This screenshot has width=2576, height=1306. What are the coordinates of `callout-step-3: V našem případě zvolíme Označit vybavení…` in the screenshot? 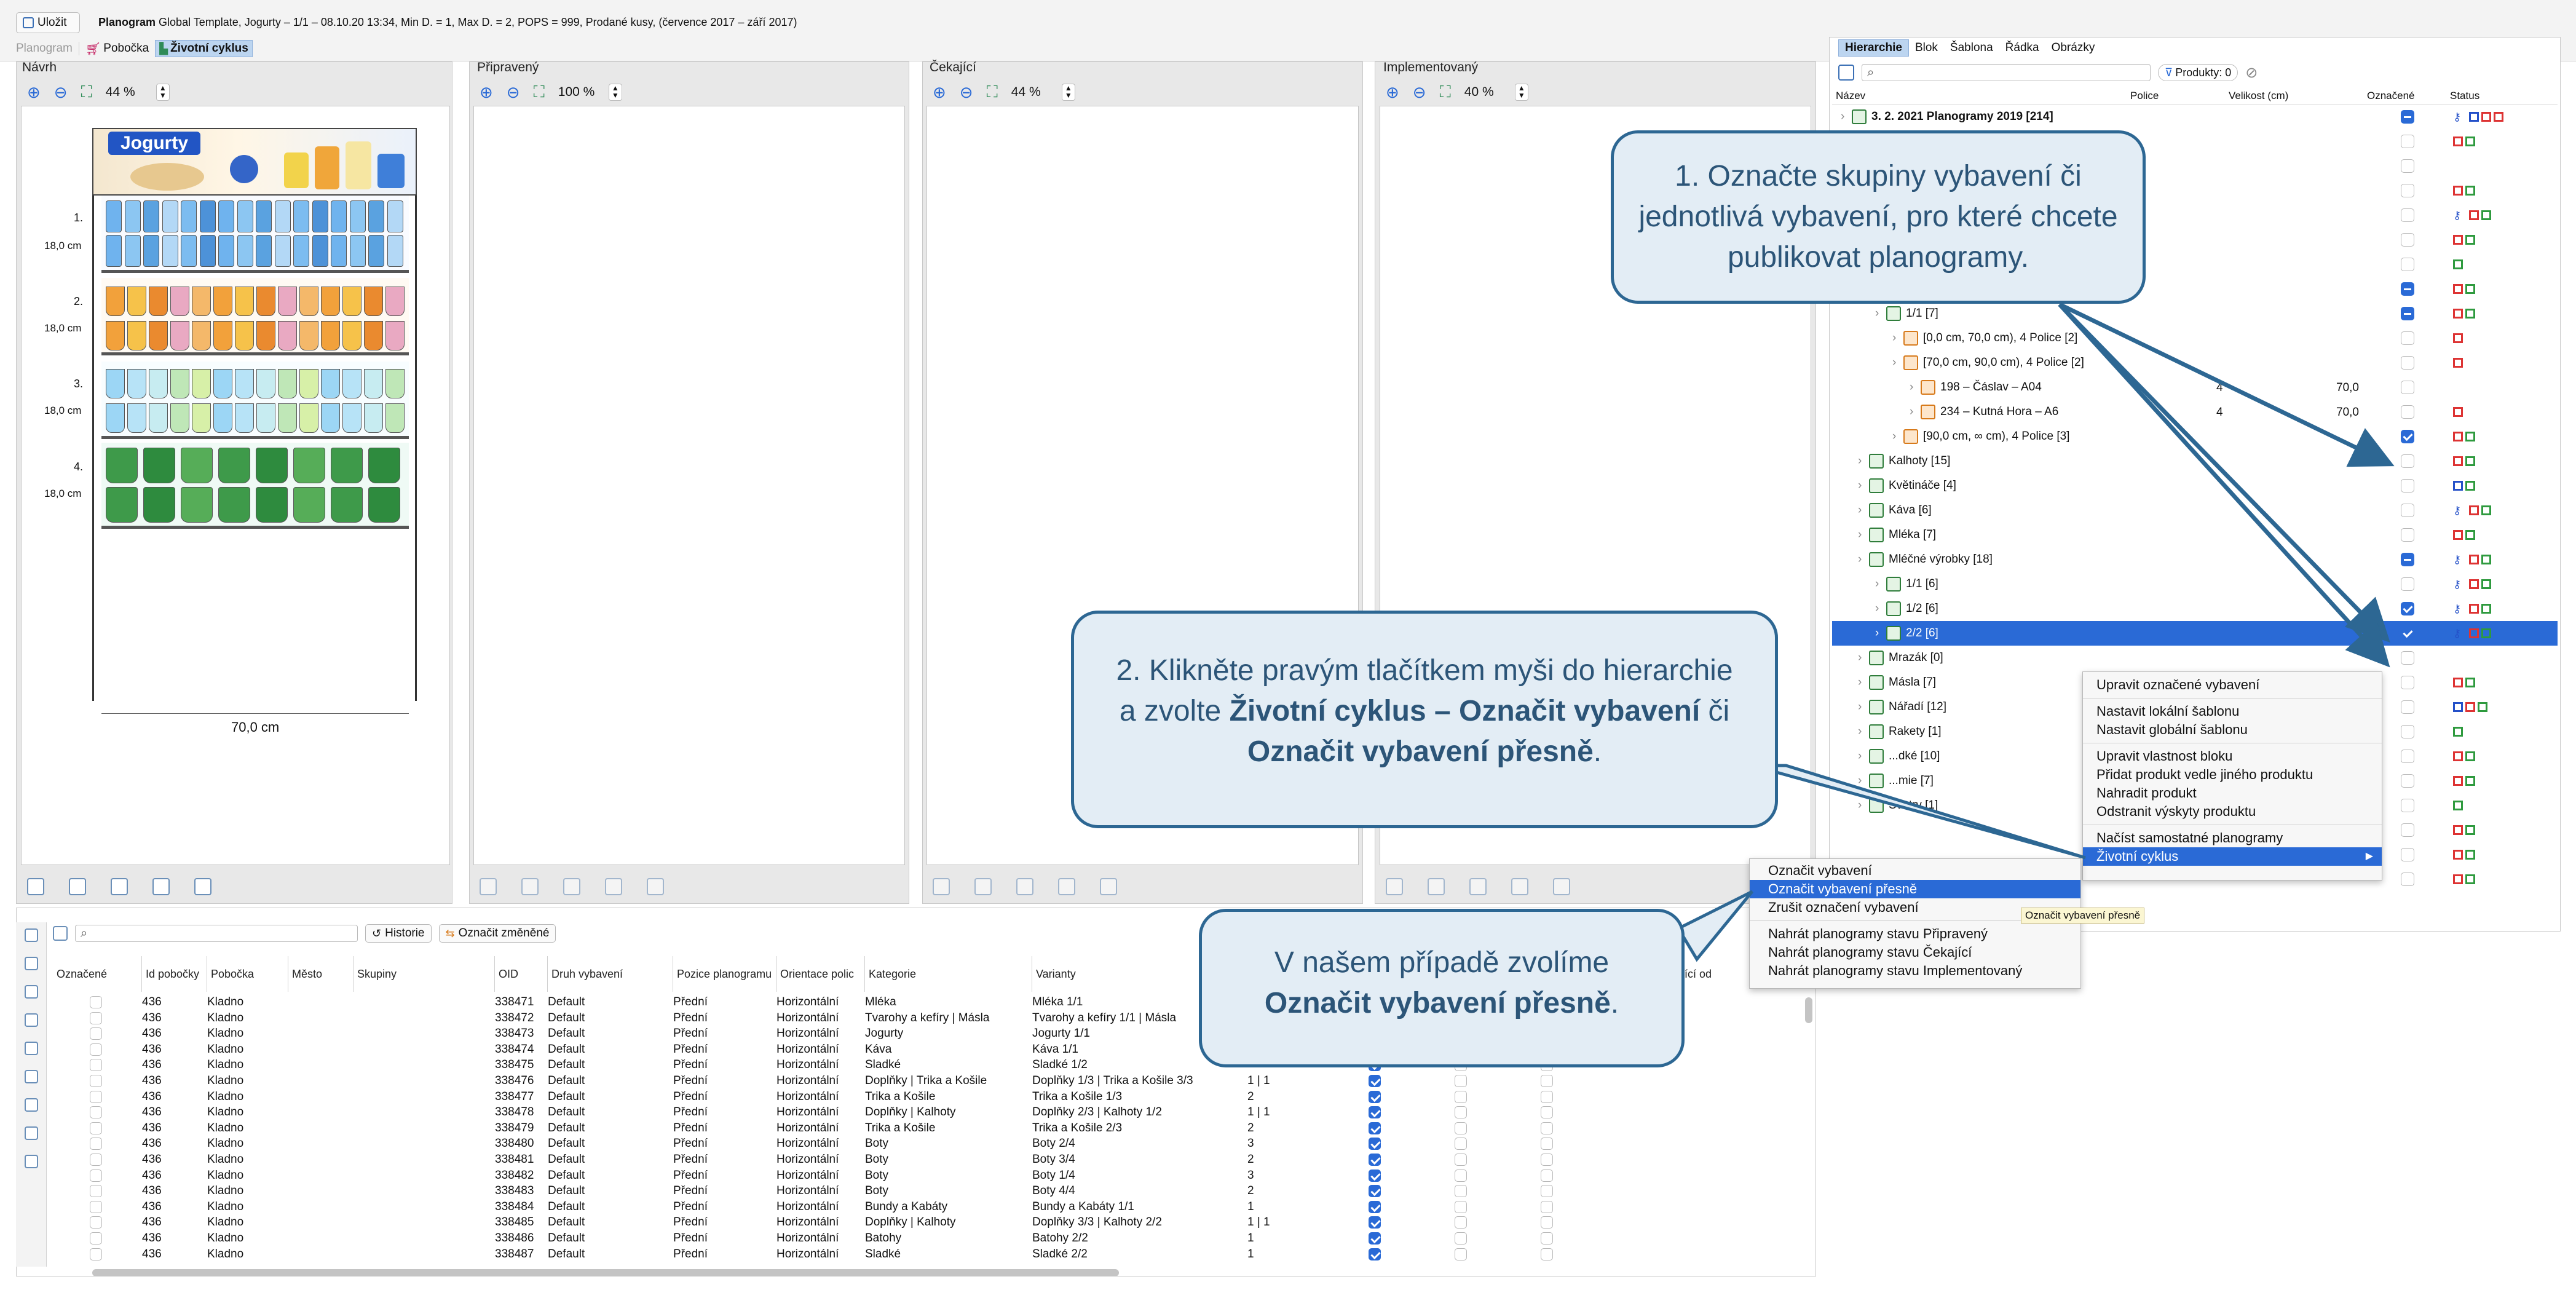 It's located at (1442, 988).